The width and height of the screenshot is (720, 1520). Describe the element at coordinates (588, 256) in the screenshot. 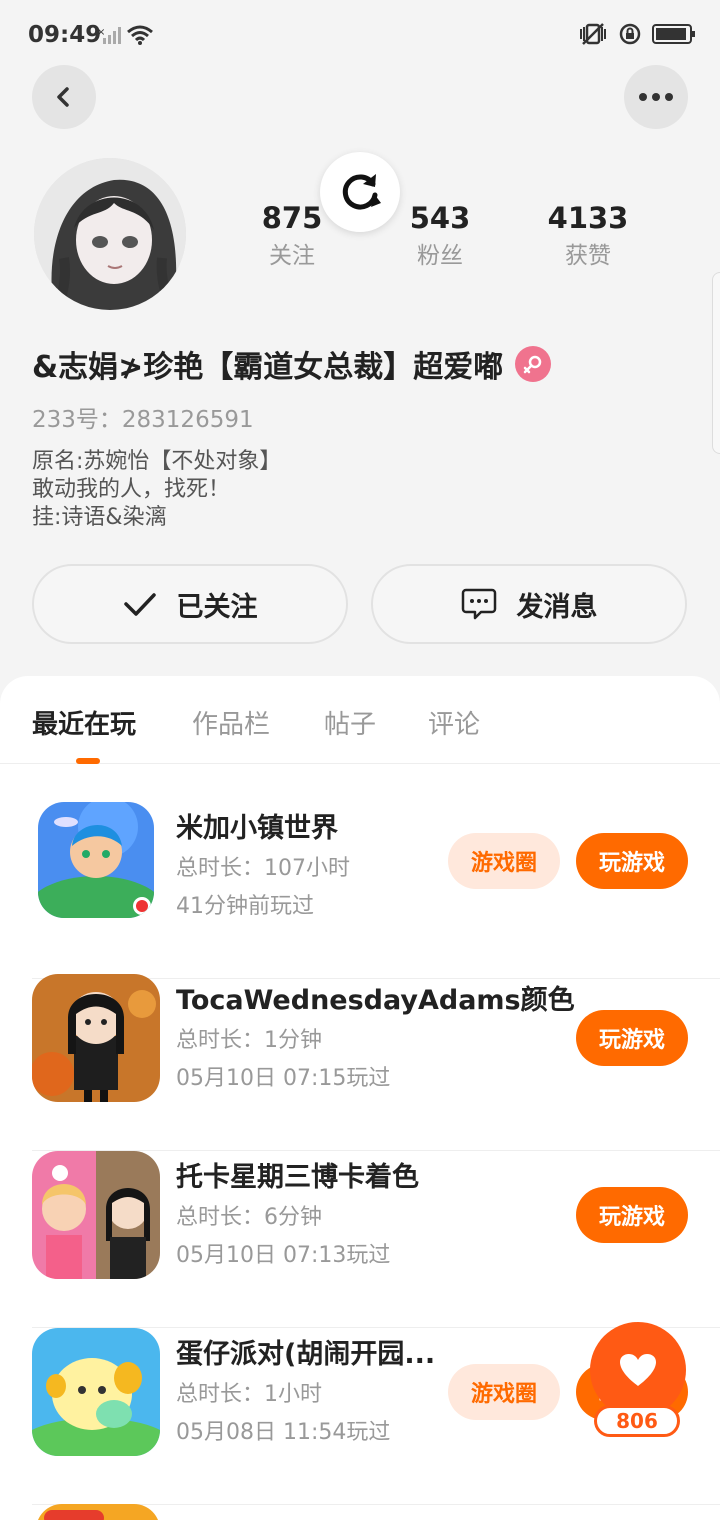

I see `stat-label: 获赞` at that location.